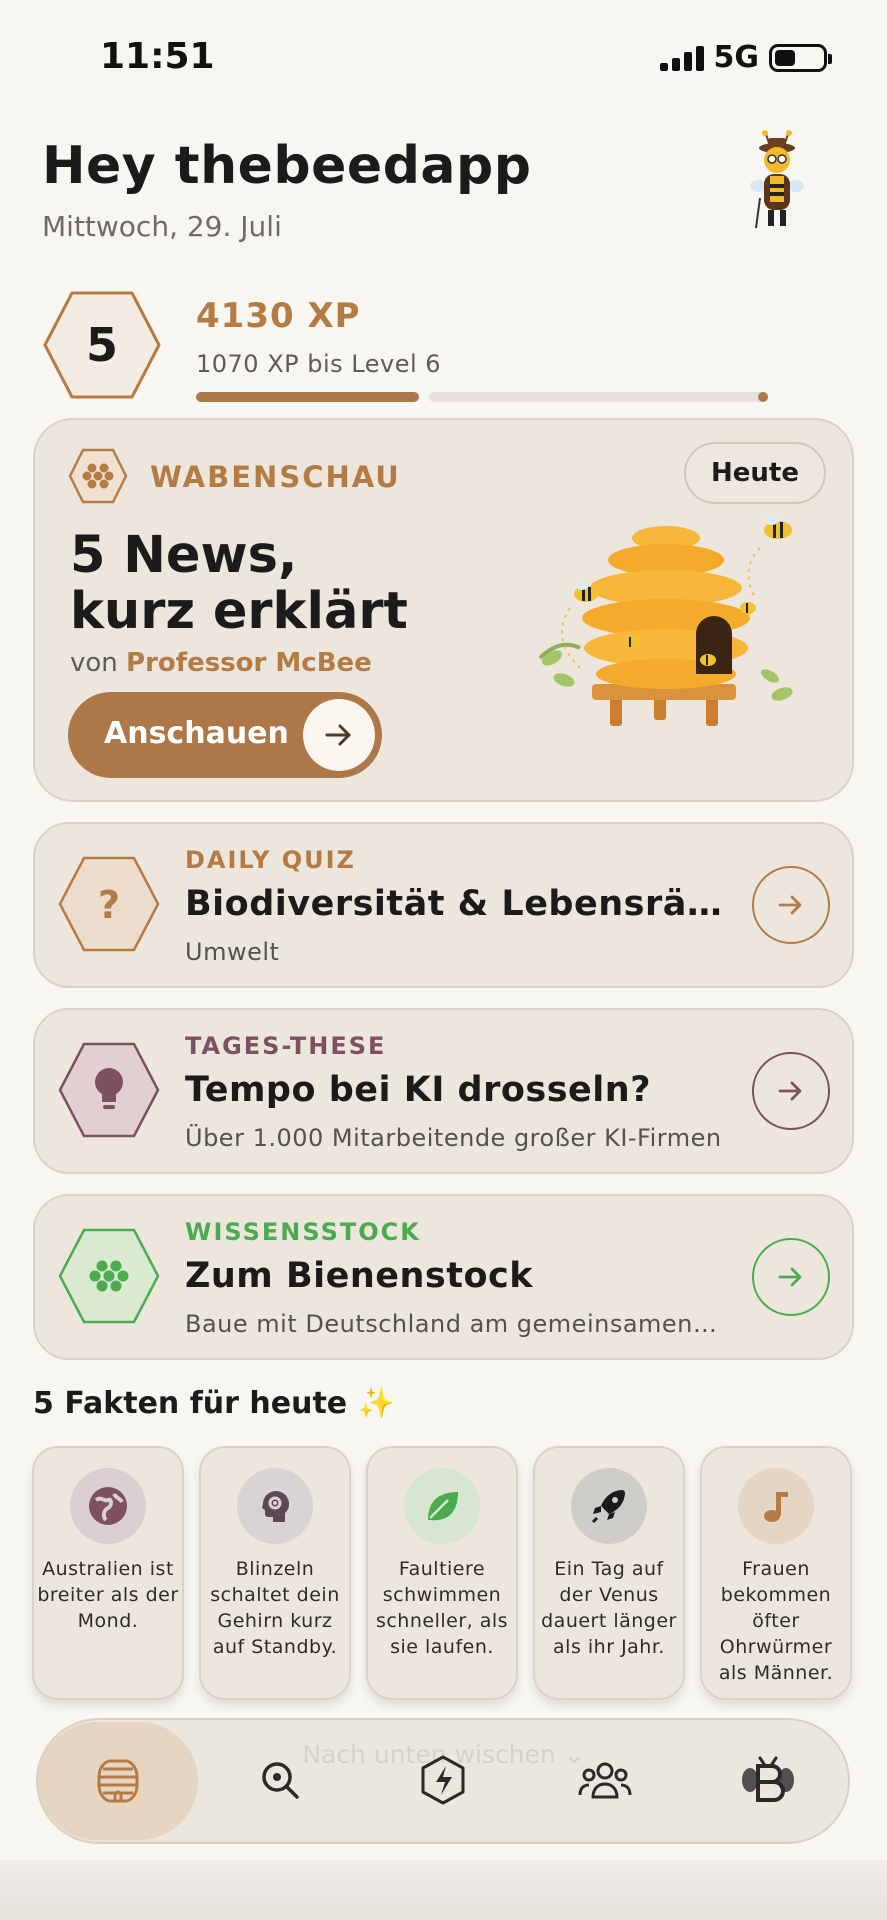 This screenshot has width=887, height=1920. Describe the element at coordinates (763, 397) in the screenshot. I see `xp-progress-goal-dot` at that location.